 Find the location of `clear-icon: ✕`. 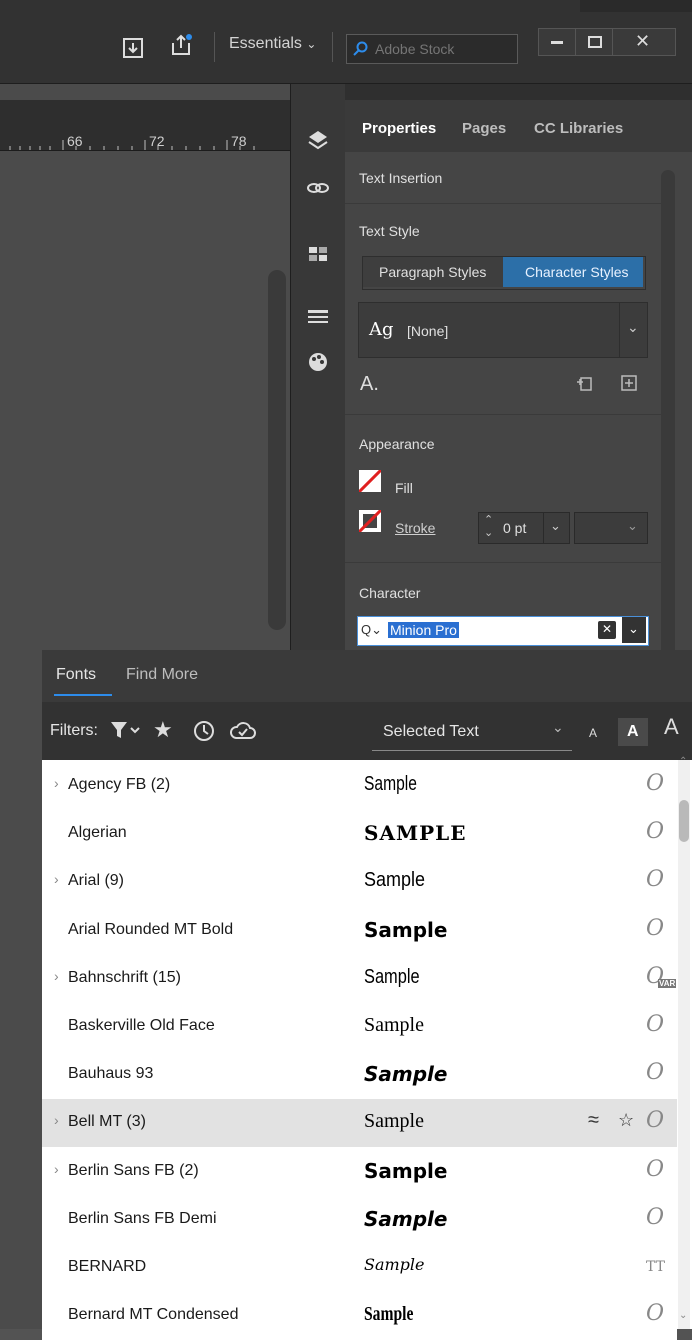

clear-icon: ✕ is located at coordinates (607, 630).